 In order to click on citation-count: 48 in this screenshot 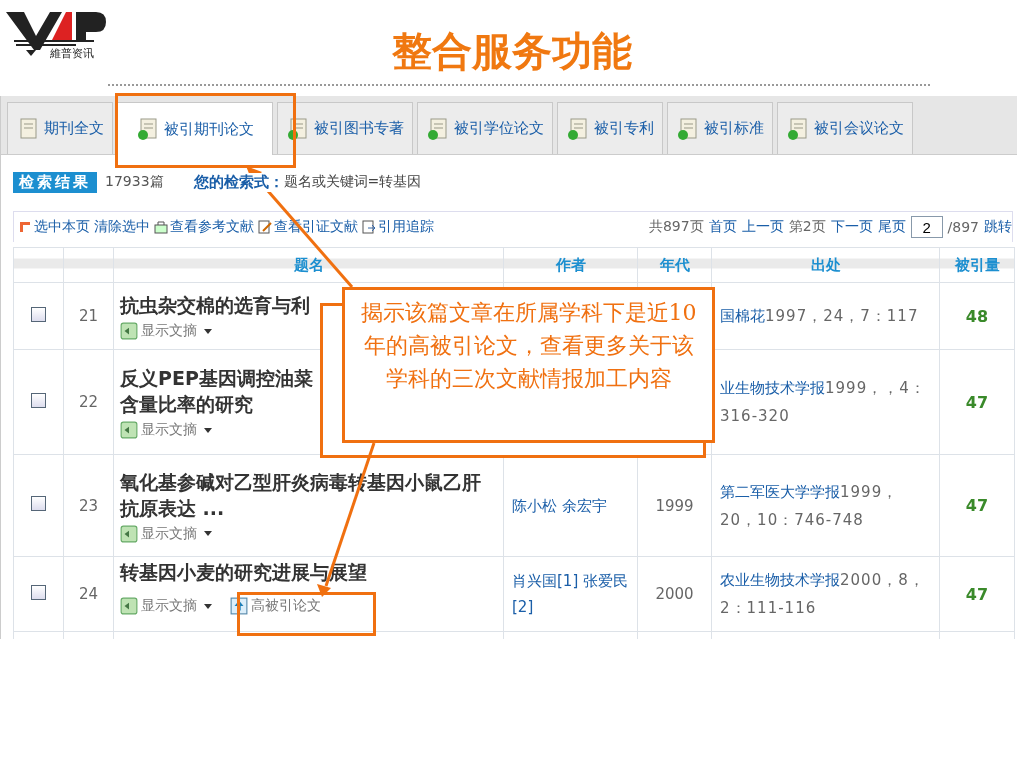, I will do `click(977, 316)`.